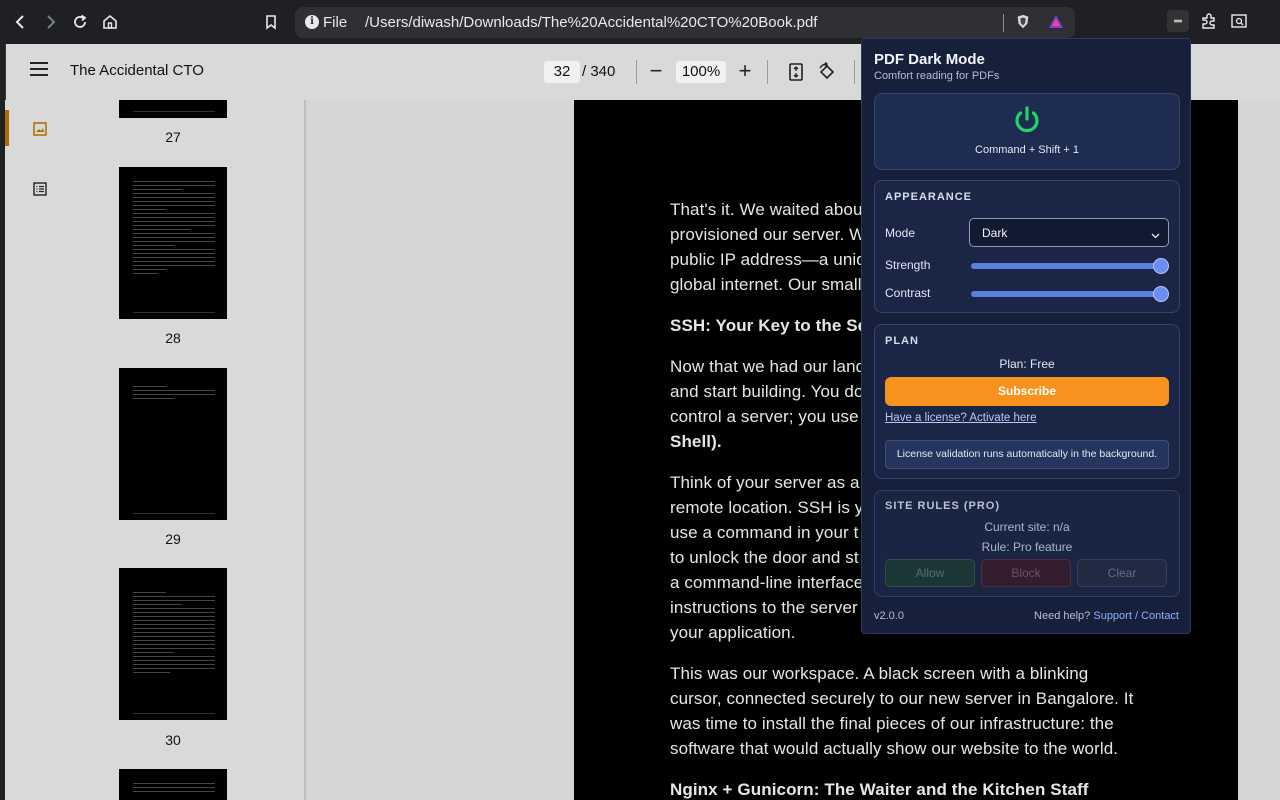 This screenshot has height=800, width=1280. I want to click on page-number-input: 32, so click(562, 72).